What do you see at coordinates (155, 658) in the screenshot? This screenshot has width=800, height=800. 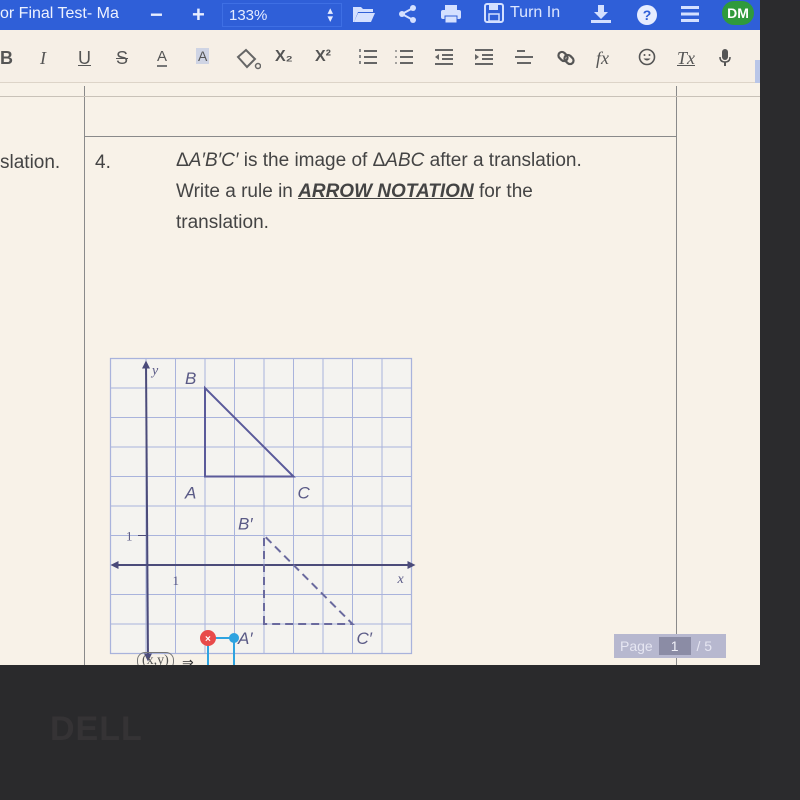 I see `answer-prefix: (x,y)` at bounding box center [155, 658].